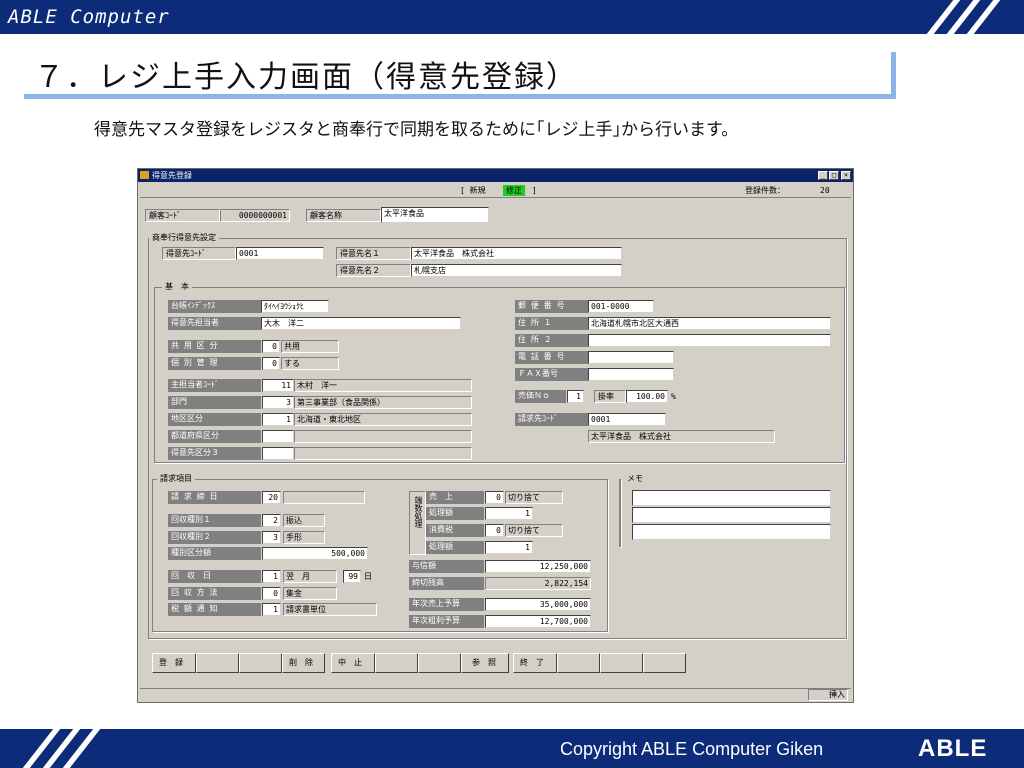  What do you see at coordinates (214, 537) in the screenshot?
I see `collect2-label: 回収種別２` at bounding box center [214, 537].